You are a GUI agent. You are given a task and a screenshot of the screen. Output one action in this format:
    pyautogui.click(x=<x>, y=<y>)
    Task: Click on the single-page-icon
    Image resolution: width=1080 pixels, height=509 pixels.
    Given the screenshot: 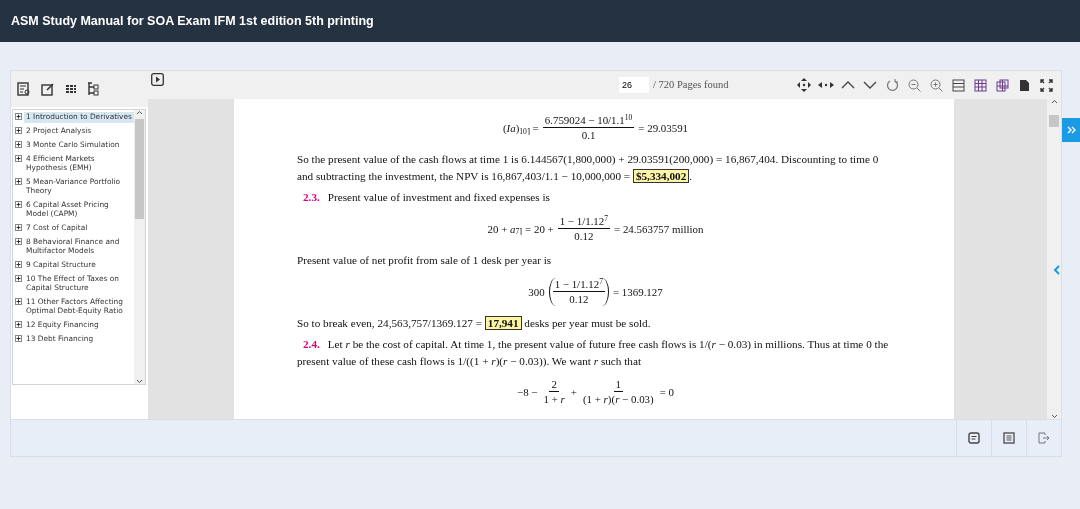 What is the action you would take?
    pyautogui.click(x=958, y=85)
    